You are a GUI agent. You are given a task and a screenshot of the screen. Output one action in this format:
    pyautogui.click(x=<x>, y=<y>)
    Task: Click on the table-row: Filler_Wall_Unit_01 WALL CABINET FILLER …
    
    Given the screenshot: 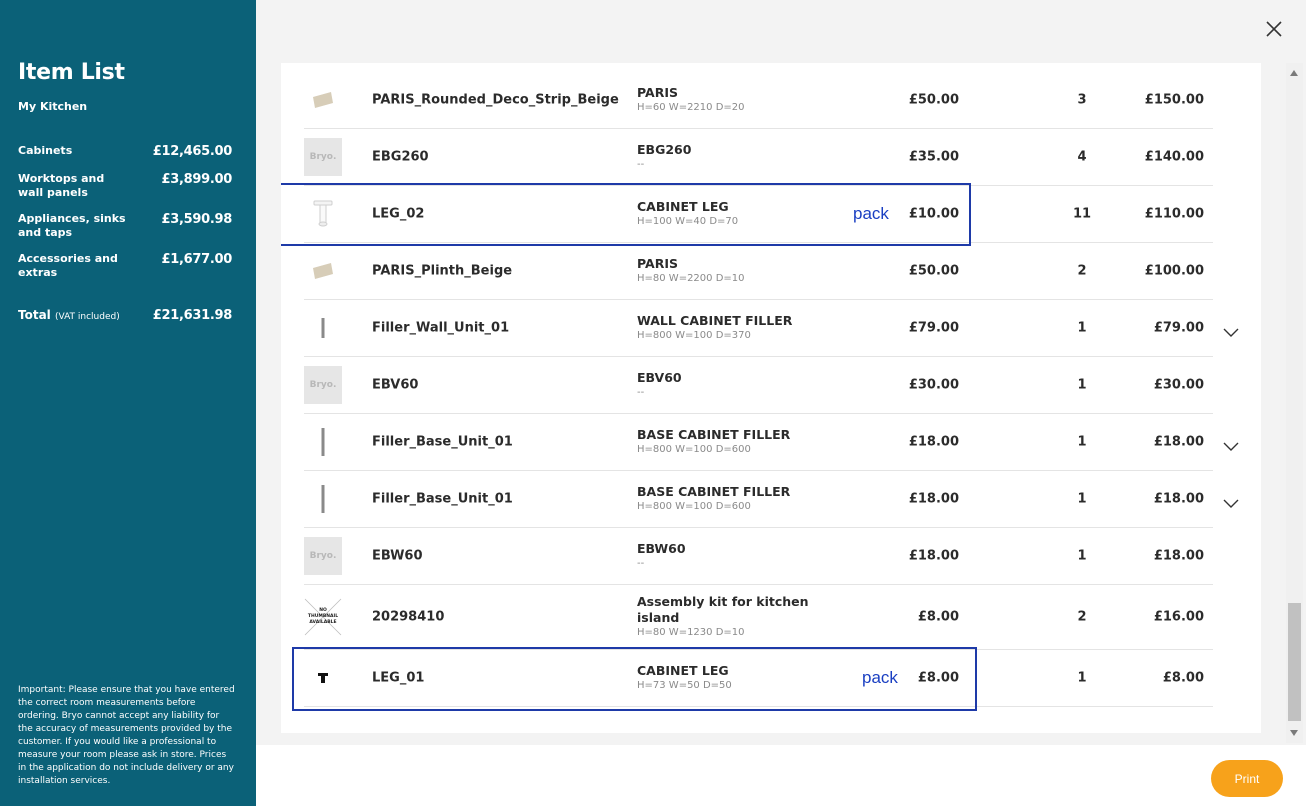 What is the action you would take?
    pyautogui.click(x=771, y=328)
    